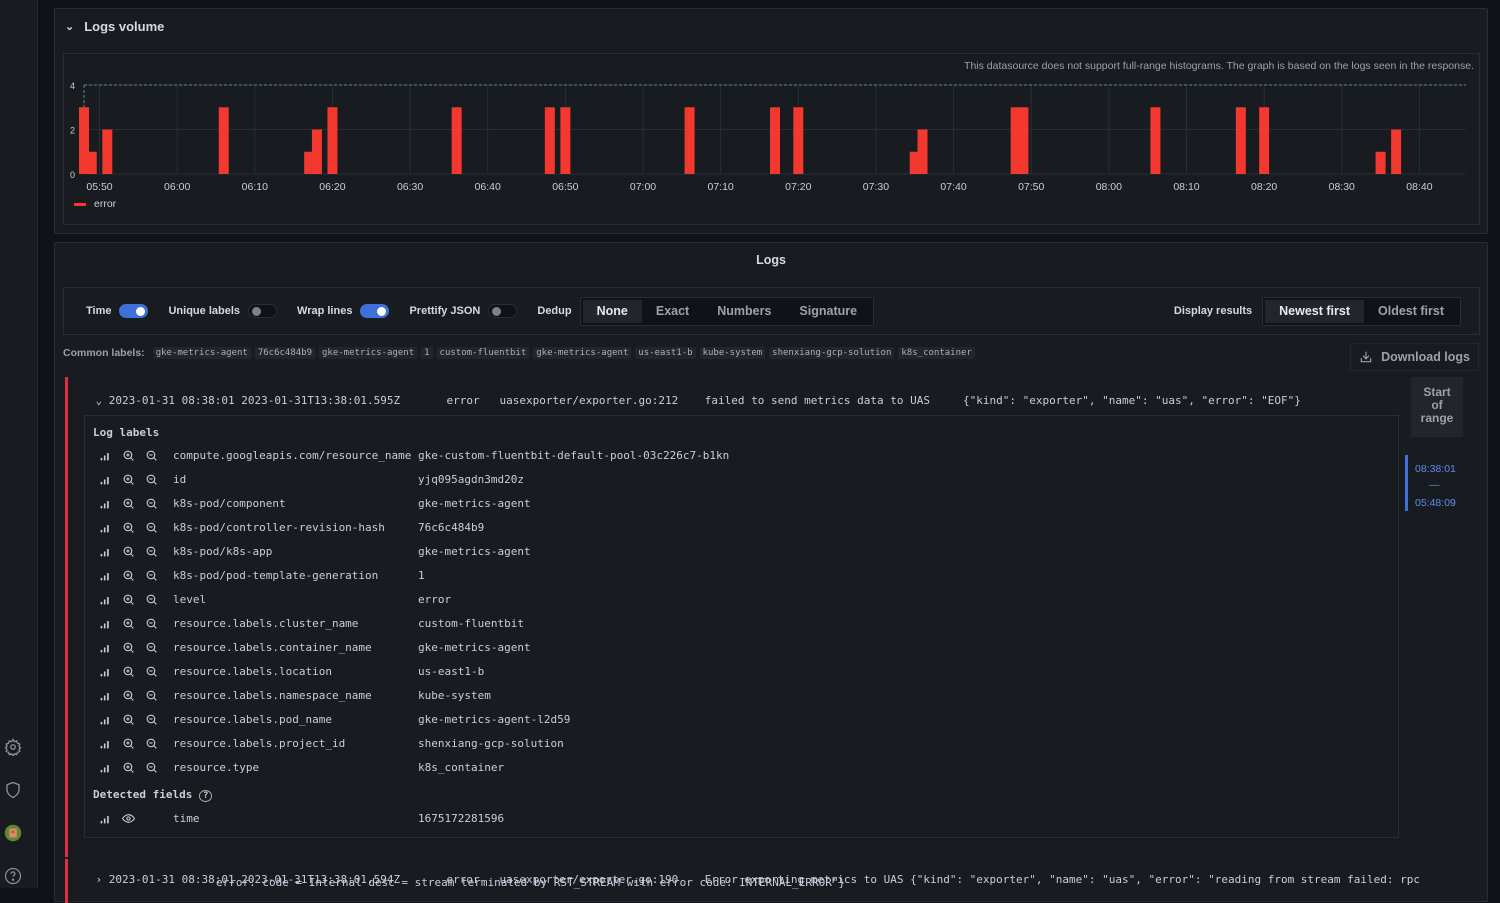 The height and width of the screenshot is (903, 1500). What do you see at coordinates (205, 796) in the screenshot?
I see `info-icon: ?` at bounding box center [205, 796].